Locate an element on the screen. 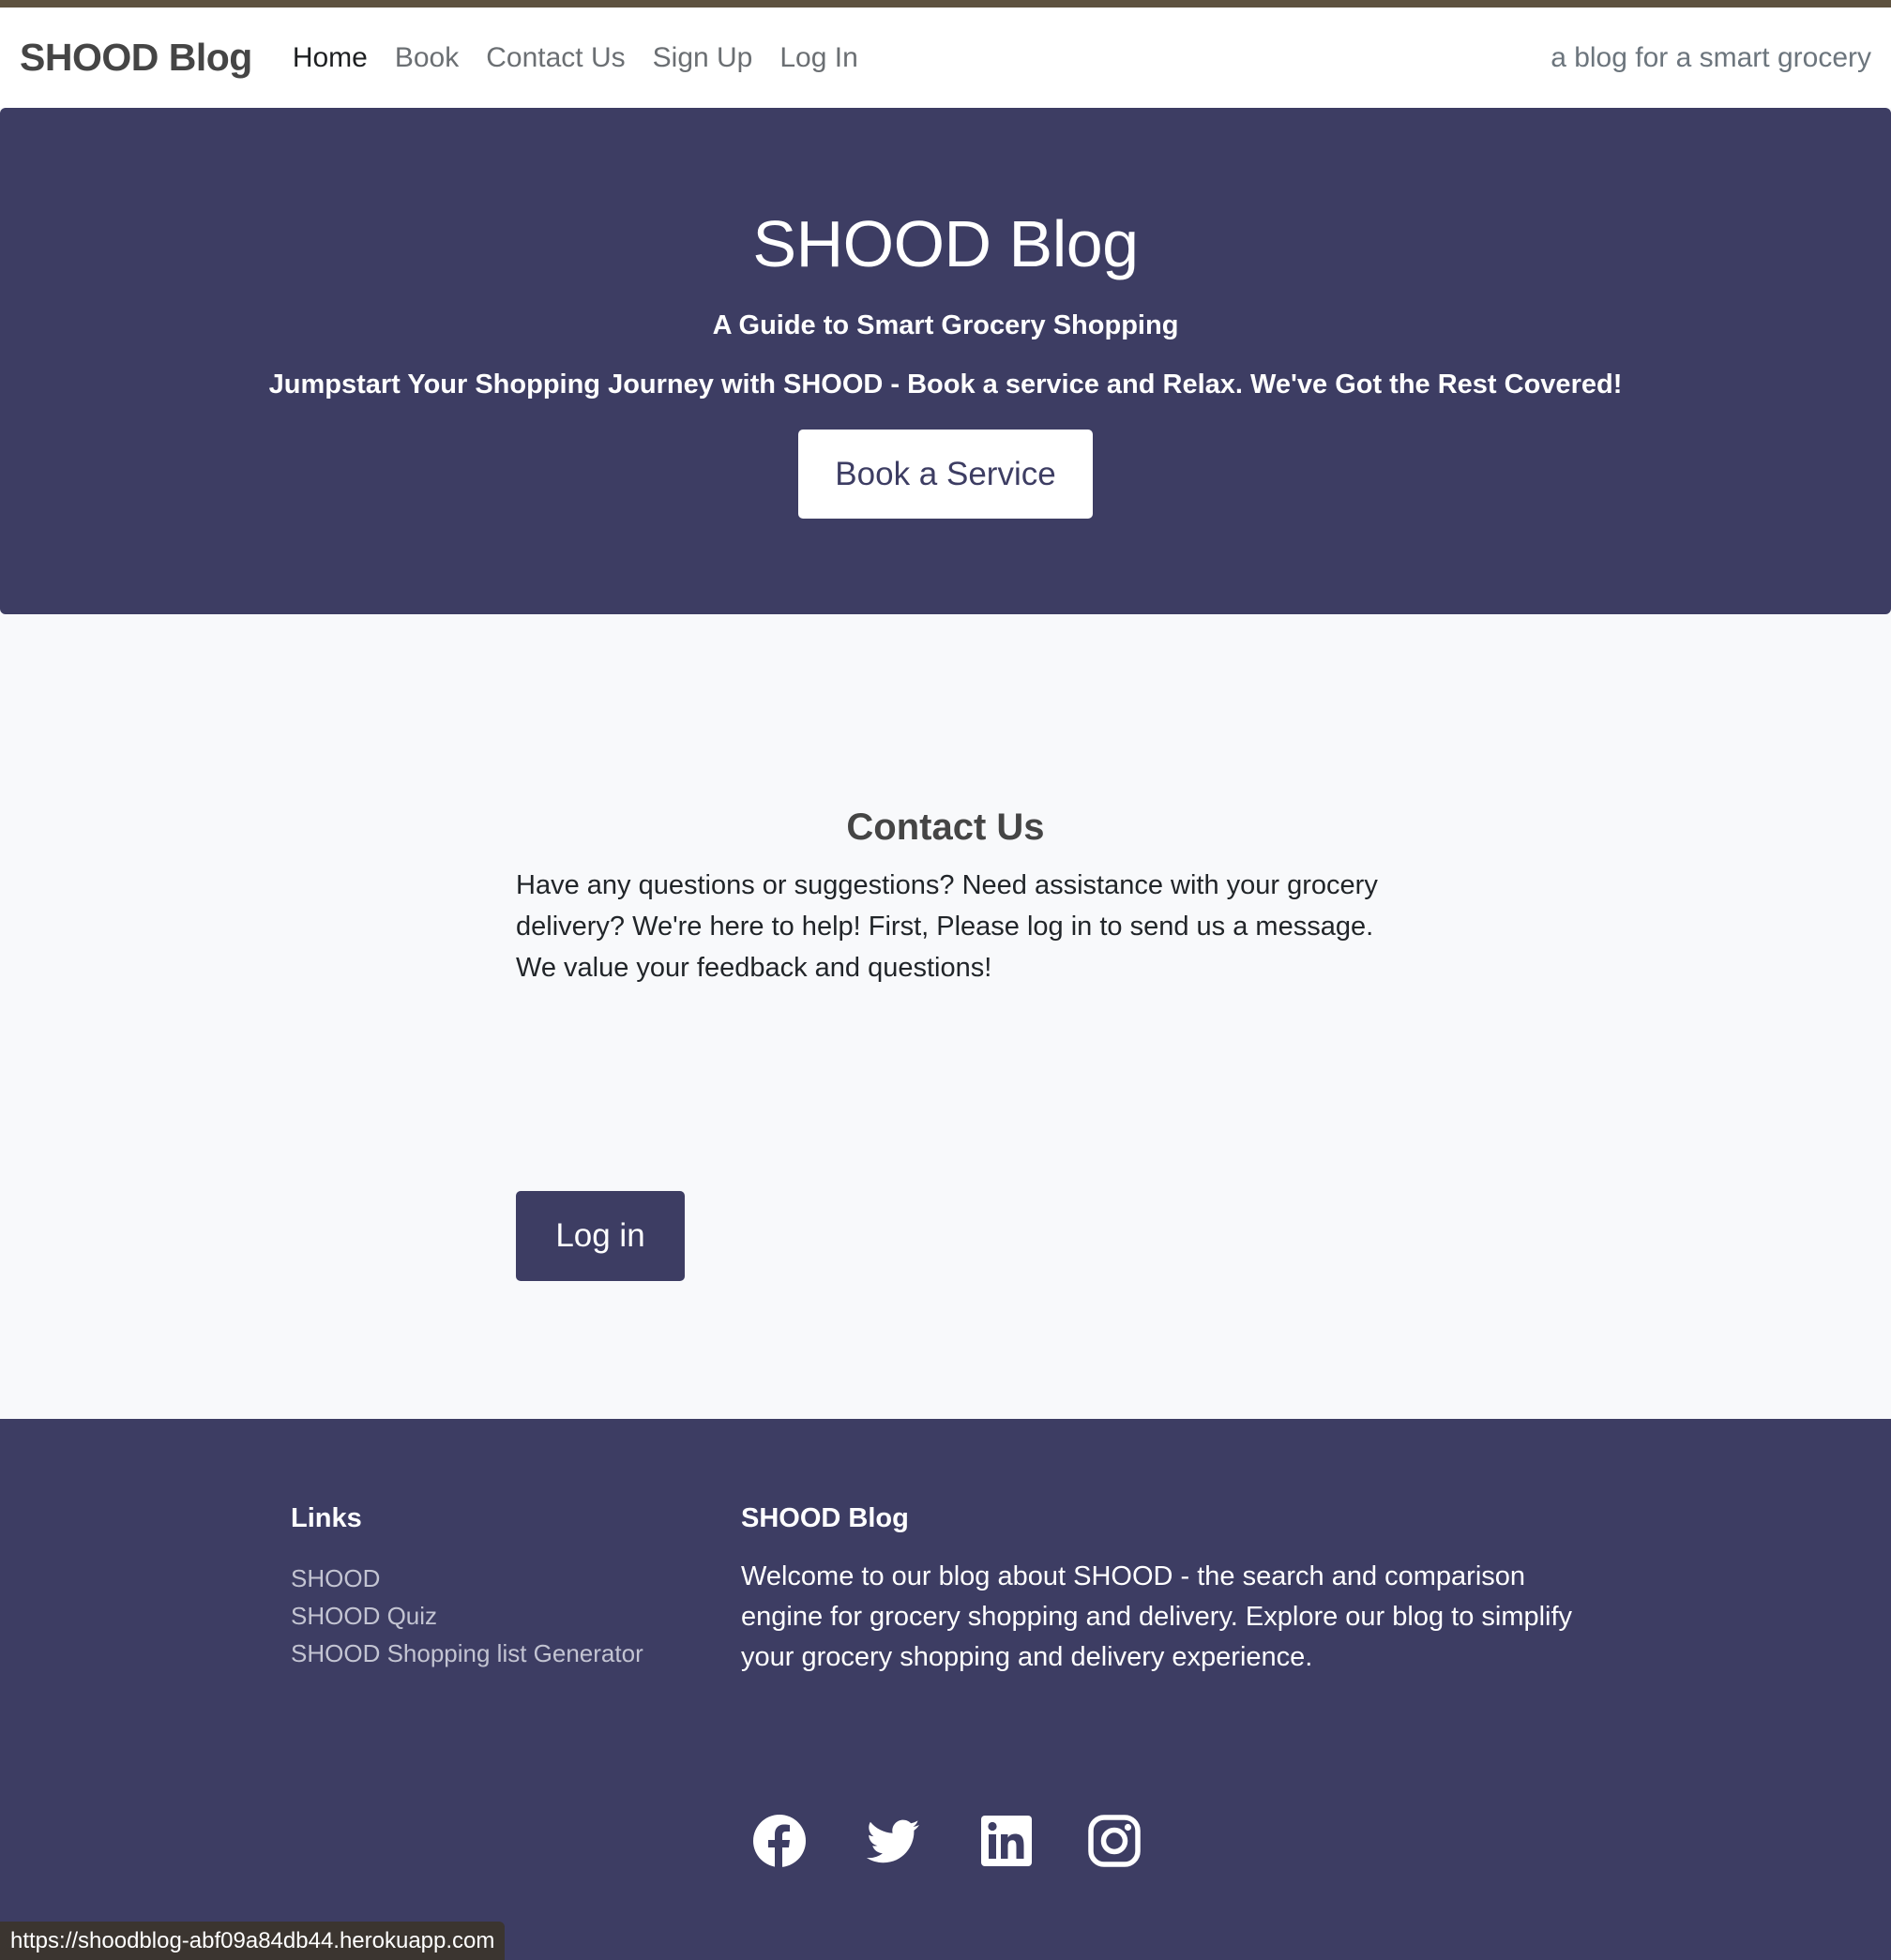 Image resolution: width=1891 pixels, height=1960 pixels. facebook-icon is located at coordinates (779, 1841).